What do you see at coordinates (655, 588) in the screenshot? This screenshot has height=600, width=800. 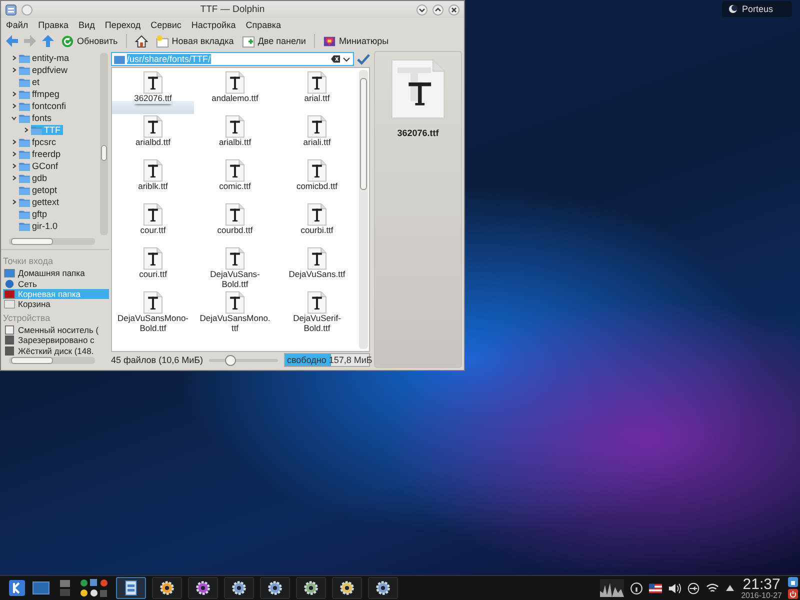 I see `flag-icon` at bounding box center [655, 588].